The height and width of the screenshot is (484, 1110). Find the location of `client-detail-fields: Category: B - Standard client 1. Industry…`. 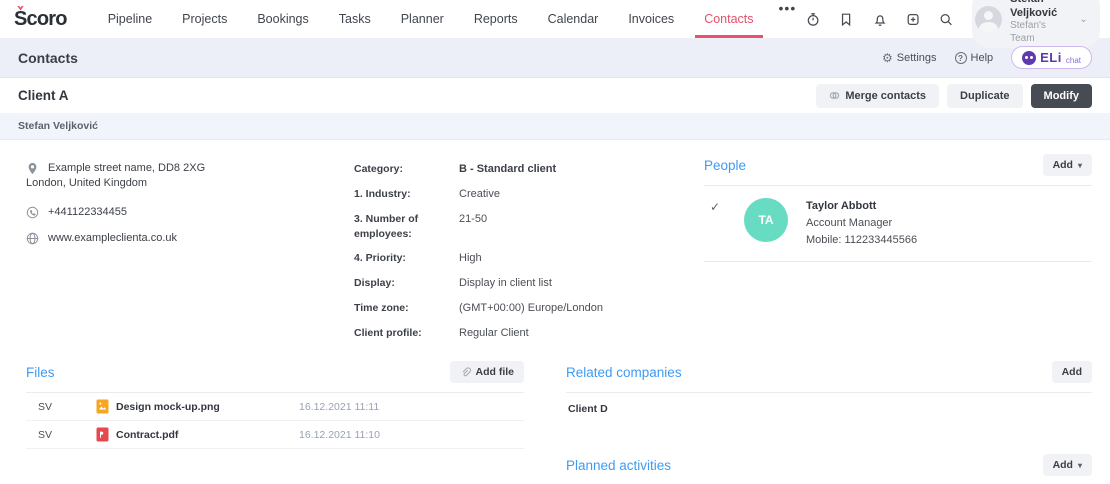

client-detail-fields: Category: B - Standard client 1. Industry… is located at coordinates (509, 252).